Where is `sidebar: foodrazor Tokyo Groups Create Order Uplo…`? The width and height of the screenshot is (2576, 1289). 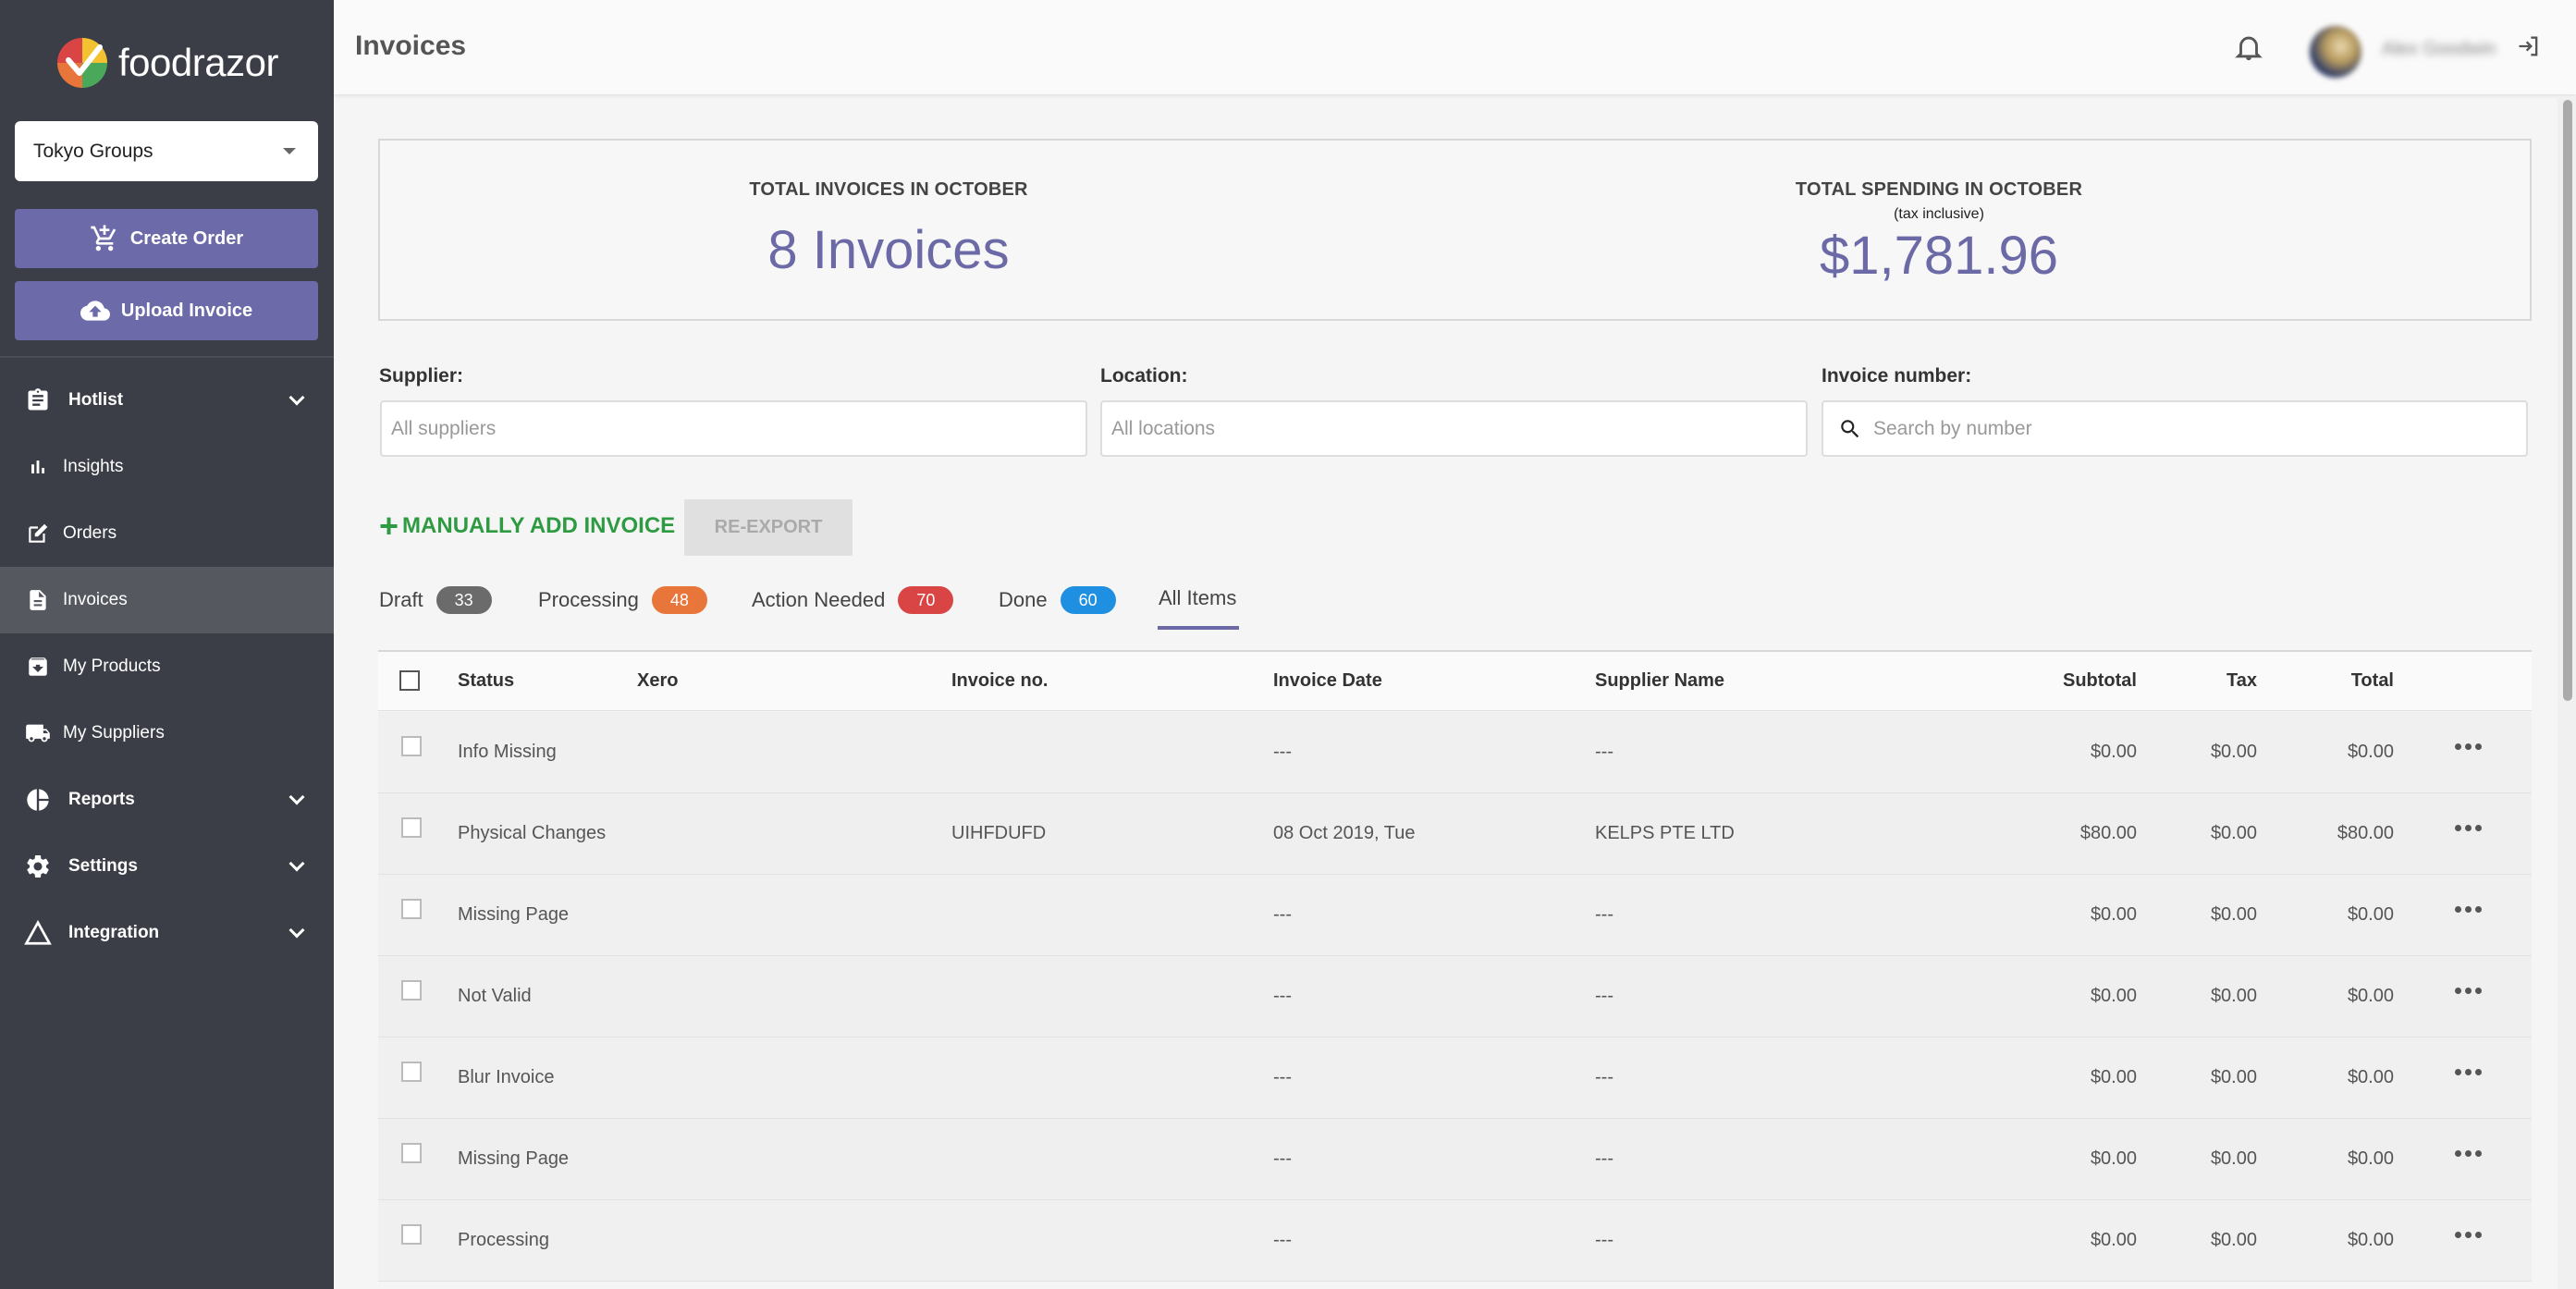 sidebar: foodrazor Tokyo Groups Create Order Uplo… is located at coordinates (167, 645).